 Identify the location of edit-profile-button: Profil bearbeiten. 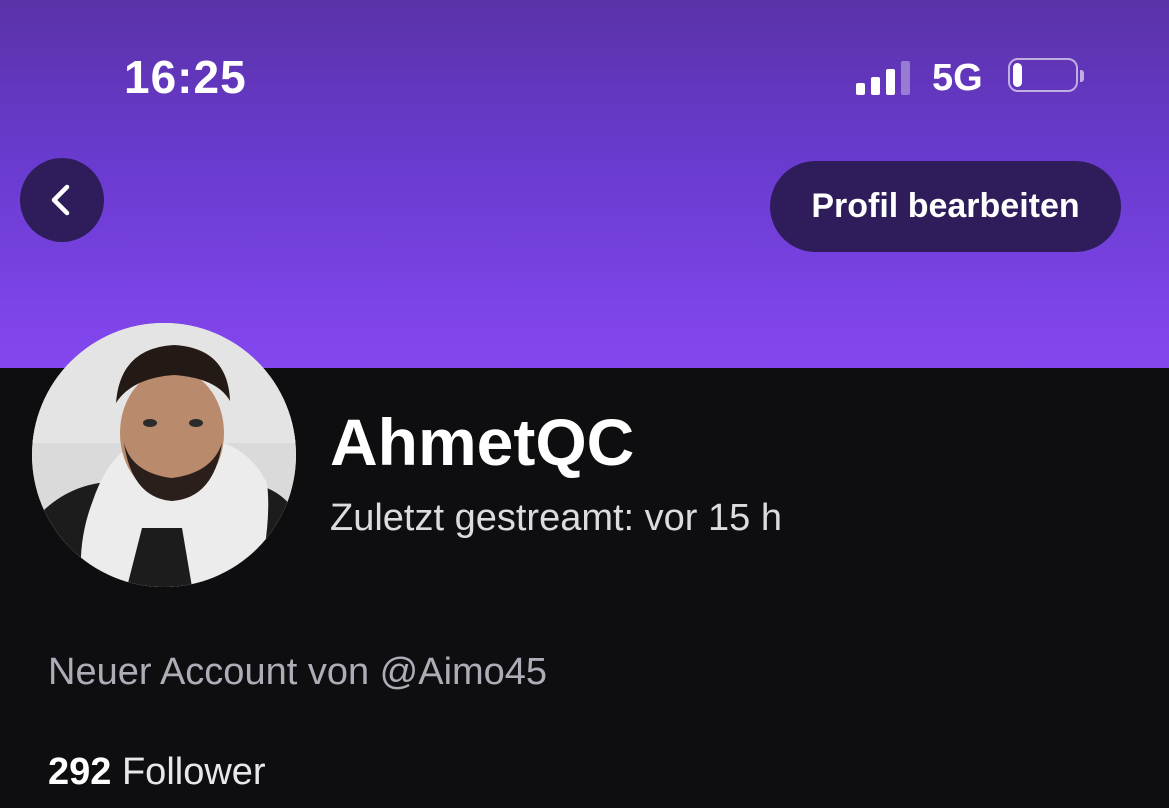
(945, 206).